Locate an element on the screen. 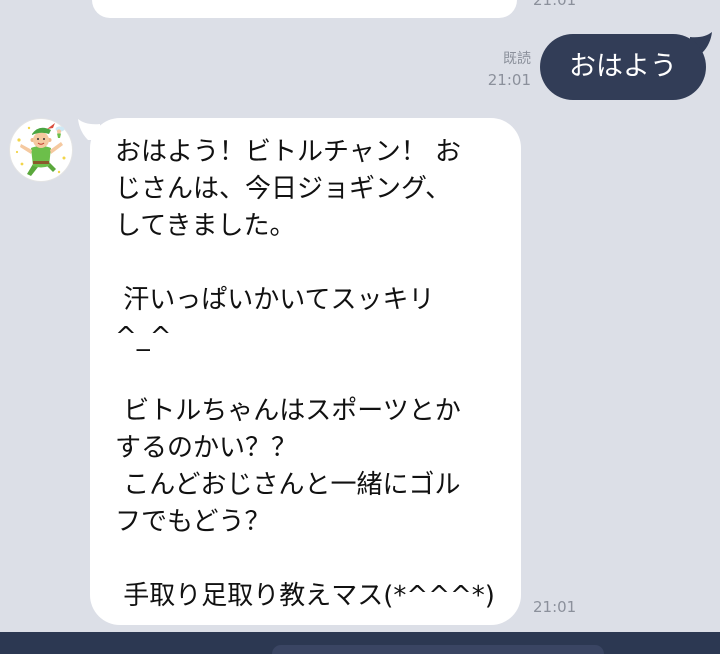 The height and width of the screenshot is (654, 720). read-receipt: 既読 is located at coordinates (517, 59).